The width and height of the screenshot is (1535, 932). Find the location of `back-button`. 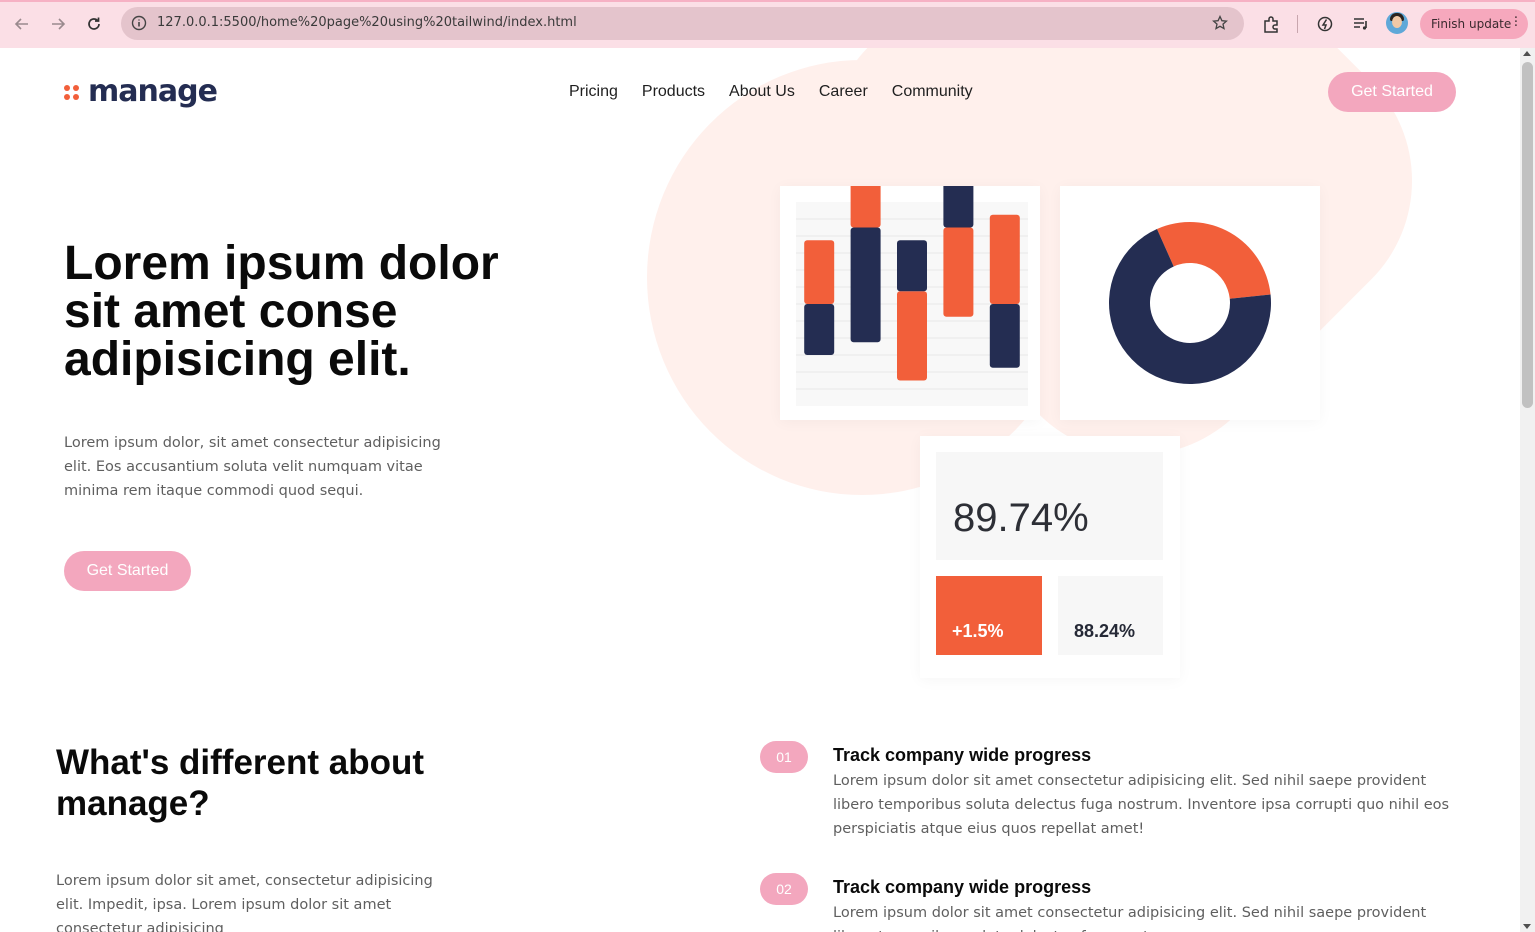

back-button is located at coordinates (22, 24).